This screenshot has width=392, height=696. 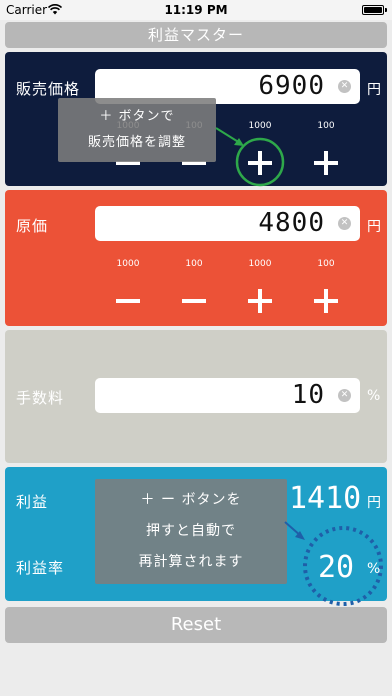 What do you see at coordinates (196, 35) in the screenshot?
I see `app-title: 利益マスター` at bounding box center [196, 35].